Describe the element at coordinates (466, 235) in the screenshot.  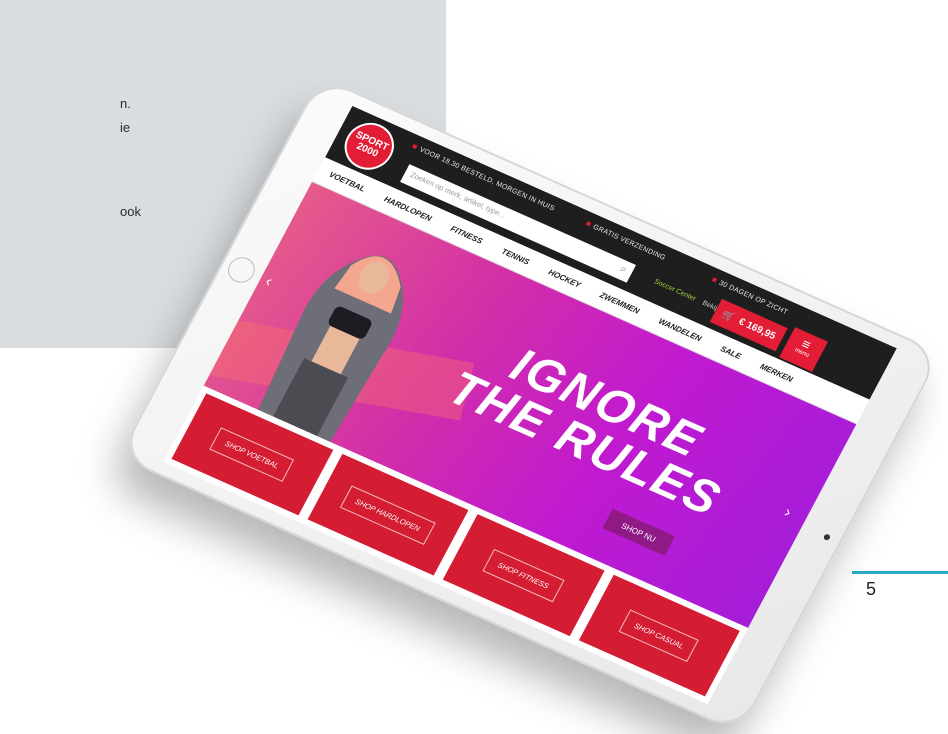
I see `nav-item-fitness: FITNESS` at that location.